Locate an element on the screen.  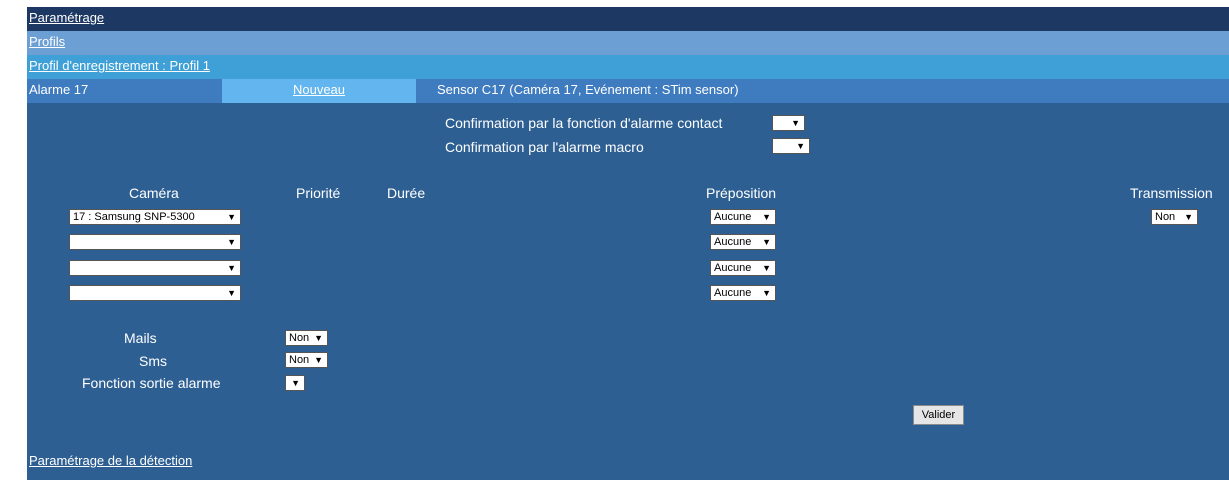
fonction-sortie-label: Fonction sortie alarme is located at coordinates (151, 383).